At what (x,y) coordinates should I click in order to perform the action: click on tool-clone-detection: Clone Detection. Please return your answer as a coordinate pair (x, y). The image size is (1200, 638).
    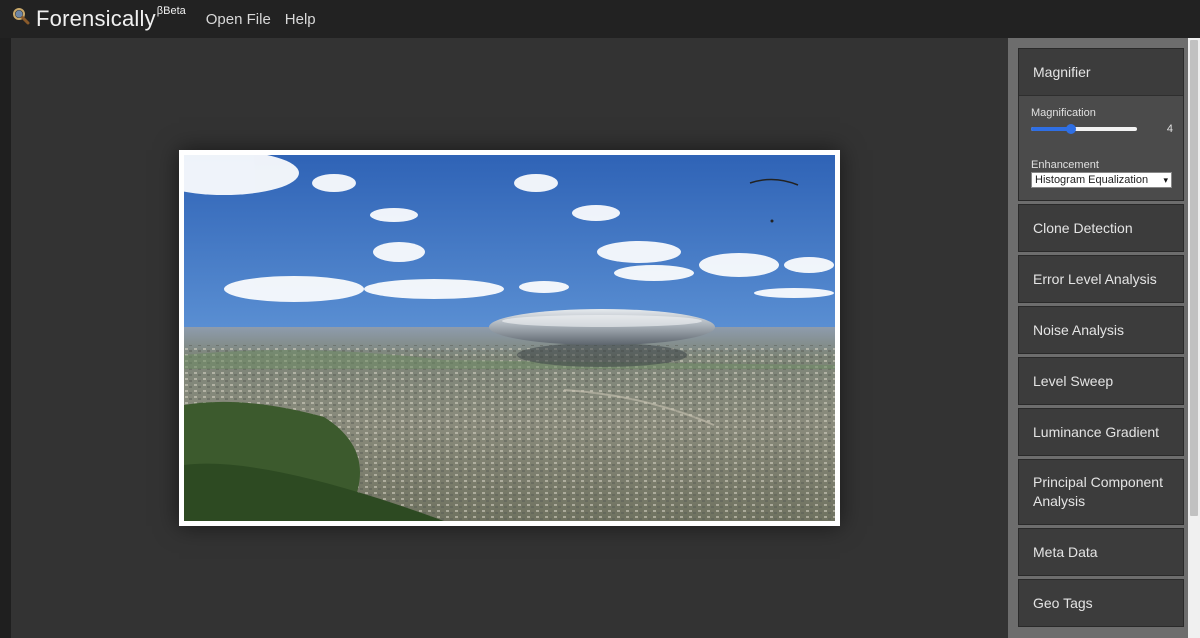
    Looking at the image, I should click on (1101, 228).